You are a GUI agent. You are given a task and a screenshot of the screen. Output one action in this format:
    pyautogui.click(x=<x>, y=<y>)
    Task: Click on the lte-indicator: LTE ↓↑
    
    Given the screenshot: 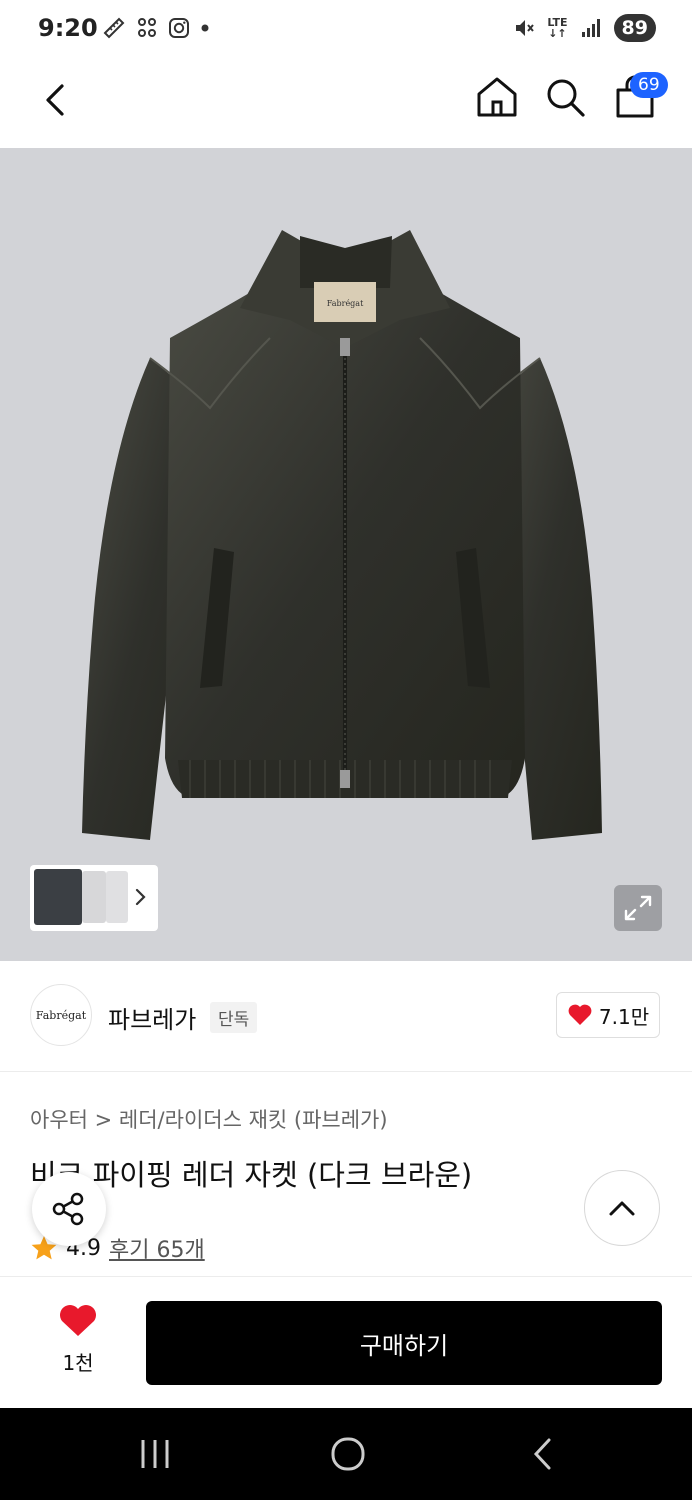 What is the action you would take?
    pyautogui.click(x=557, y=28)
    